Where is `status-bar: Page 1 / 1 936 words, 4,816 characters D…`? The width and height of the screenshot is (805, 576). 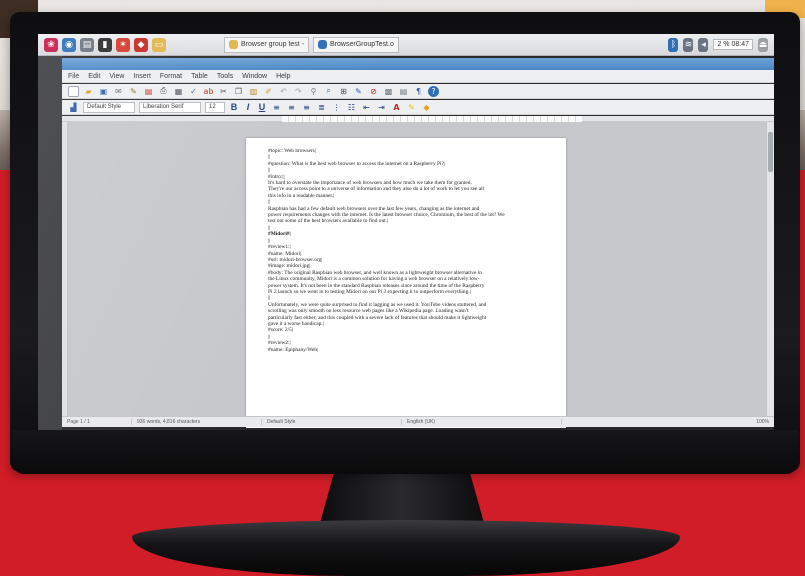 status-bar: Page 1 / 1 936 words, 4,816 characters D… is located at coordinates (418, 421).